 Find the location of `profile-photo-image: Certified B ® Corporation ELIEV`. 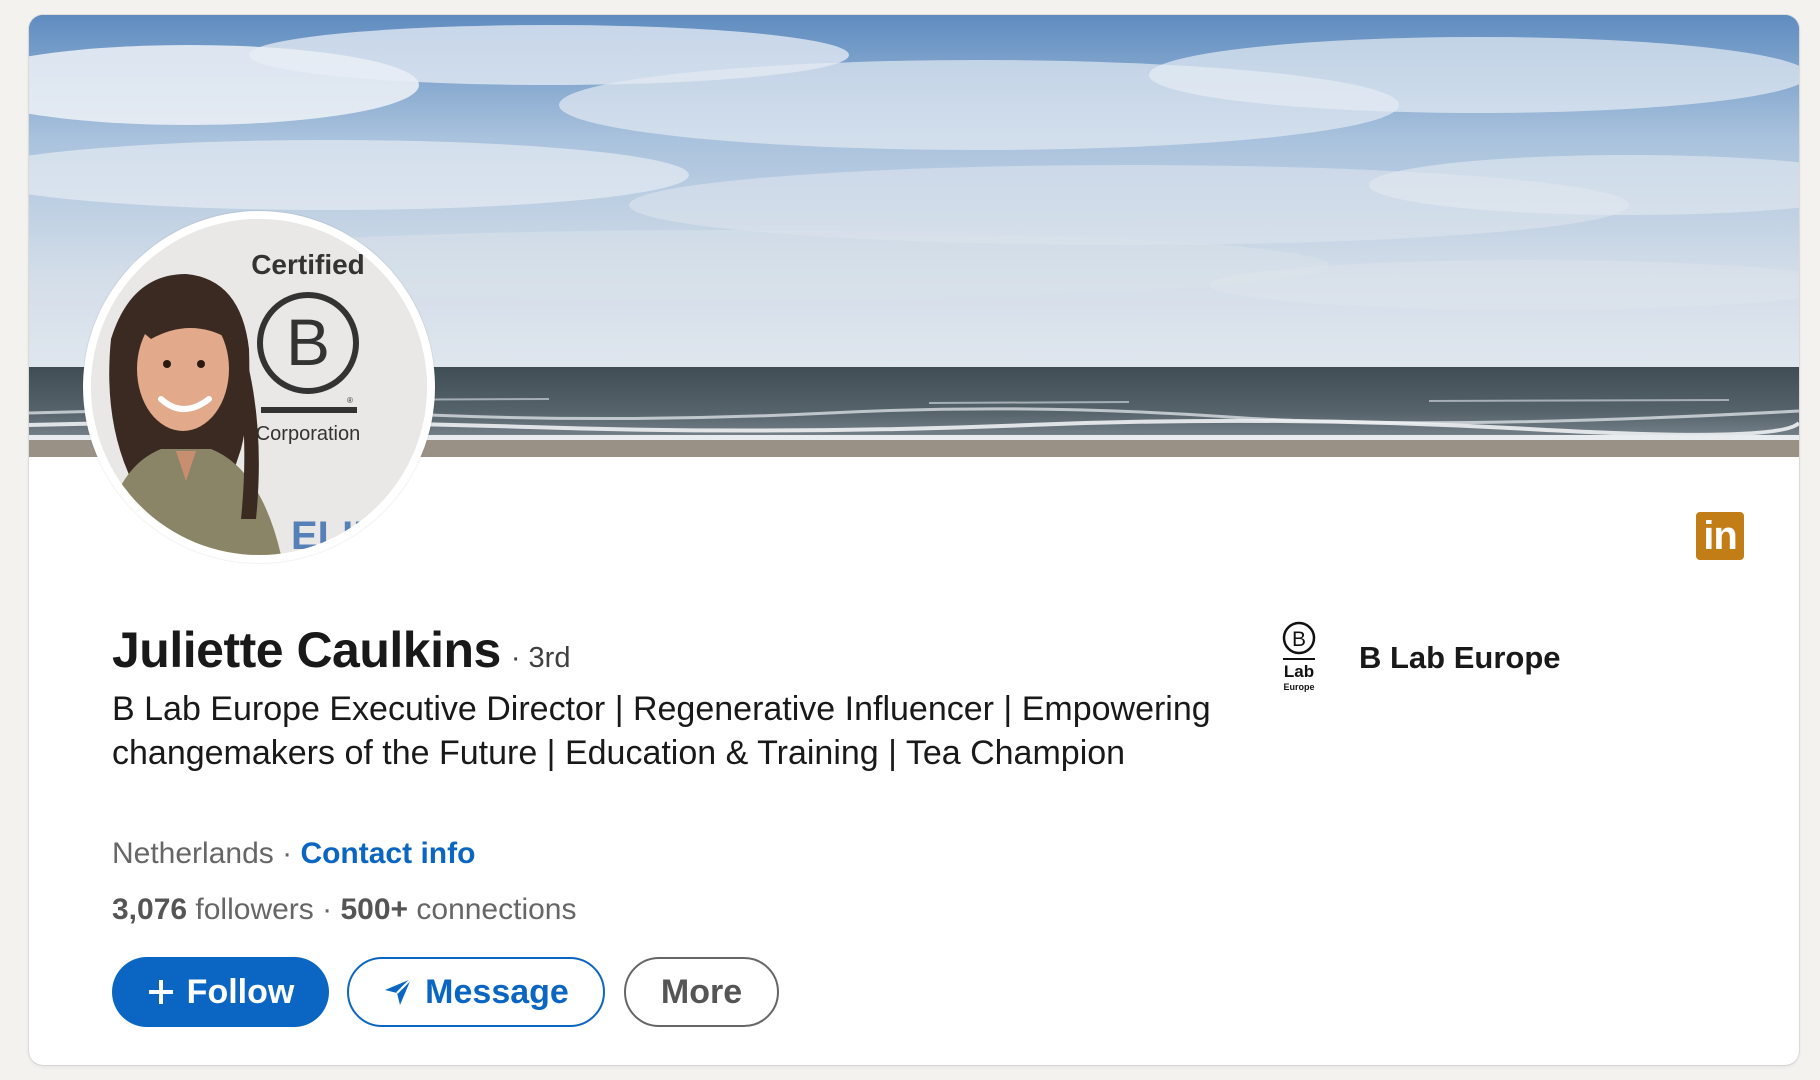

profile-photo-image: Certified B ® Corporation ELIEV is located at coordinates (259, 387).